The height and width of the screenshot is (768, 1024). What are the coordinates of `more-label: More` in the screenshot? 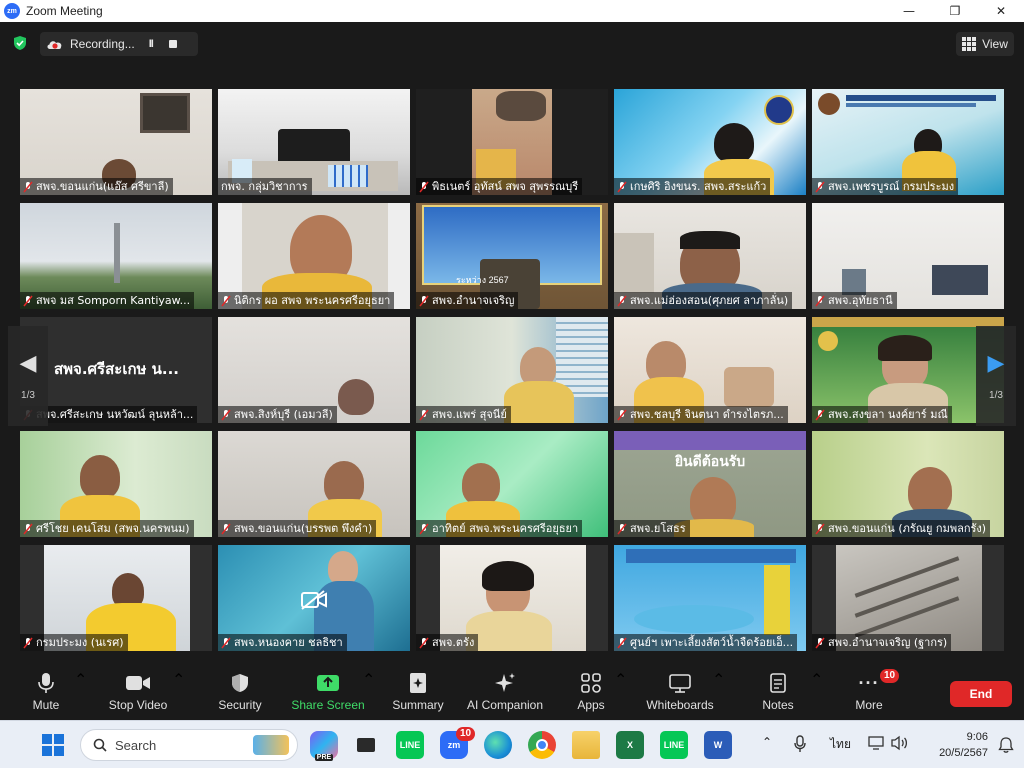 It's located at (869, 705).